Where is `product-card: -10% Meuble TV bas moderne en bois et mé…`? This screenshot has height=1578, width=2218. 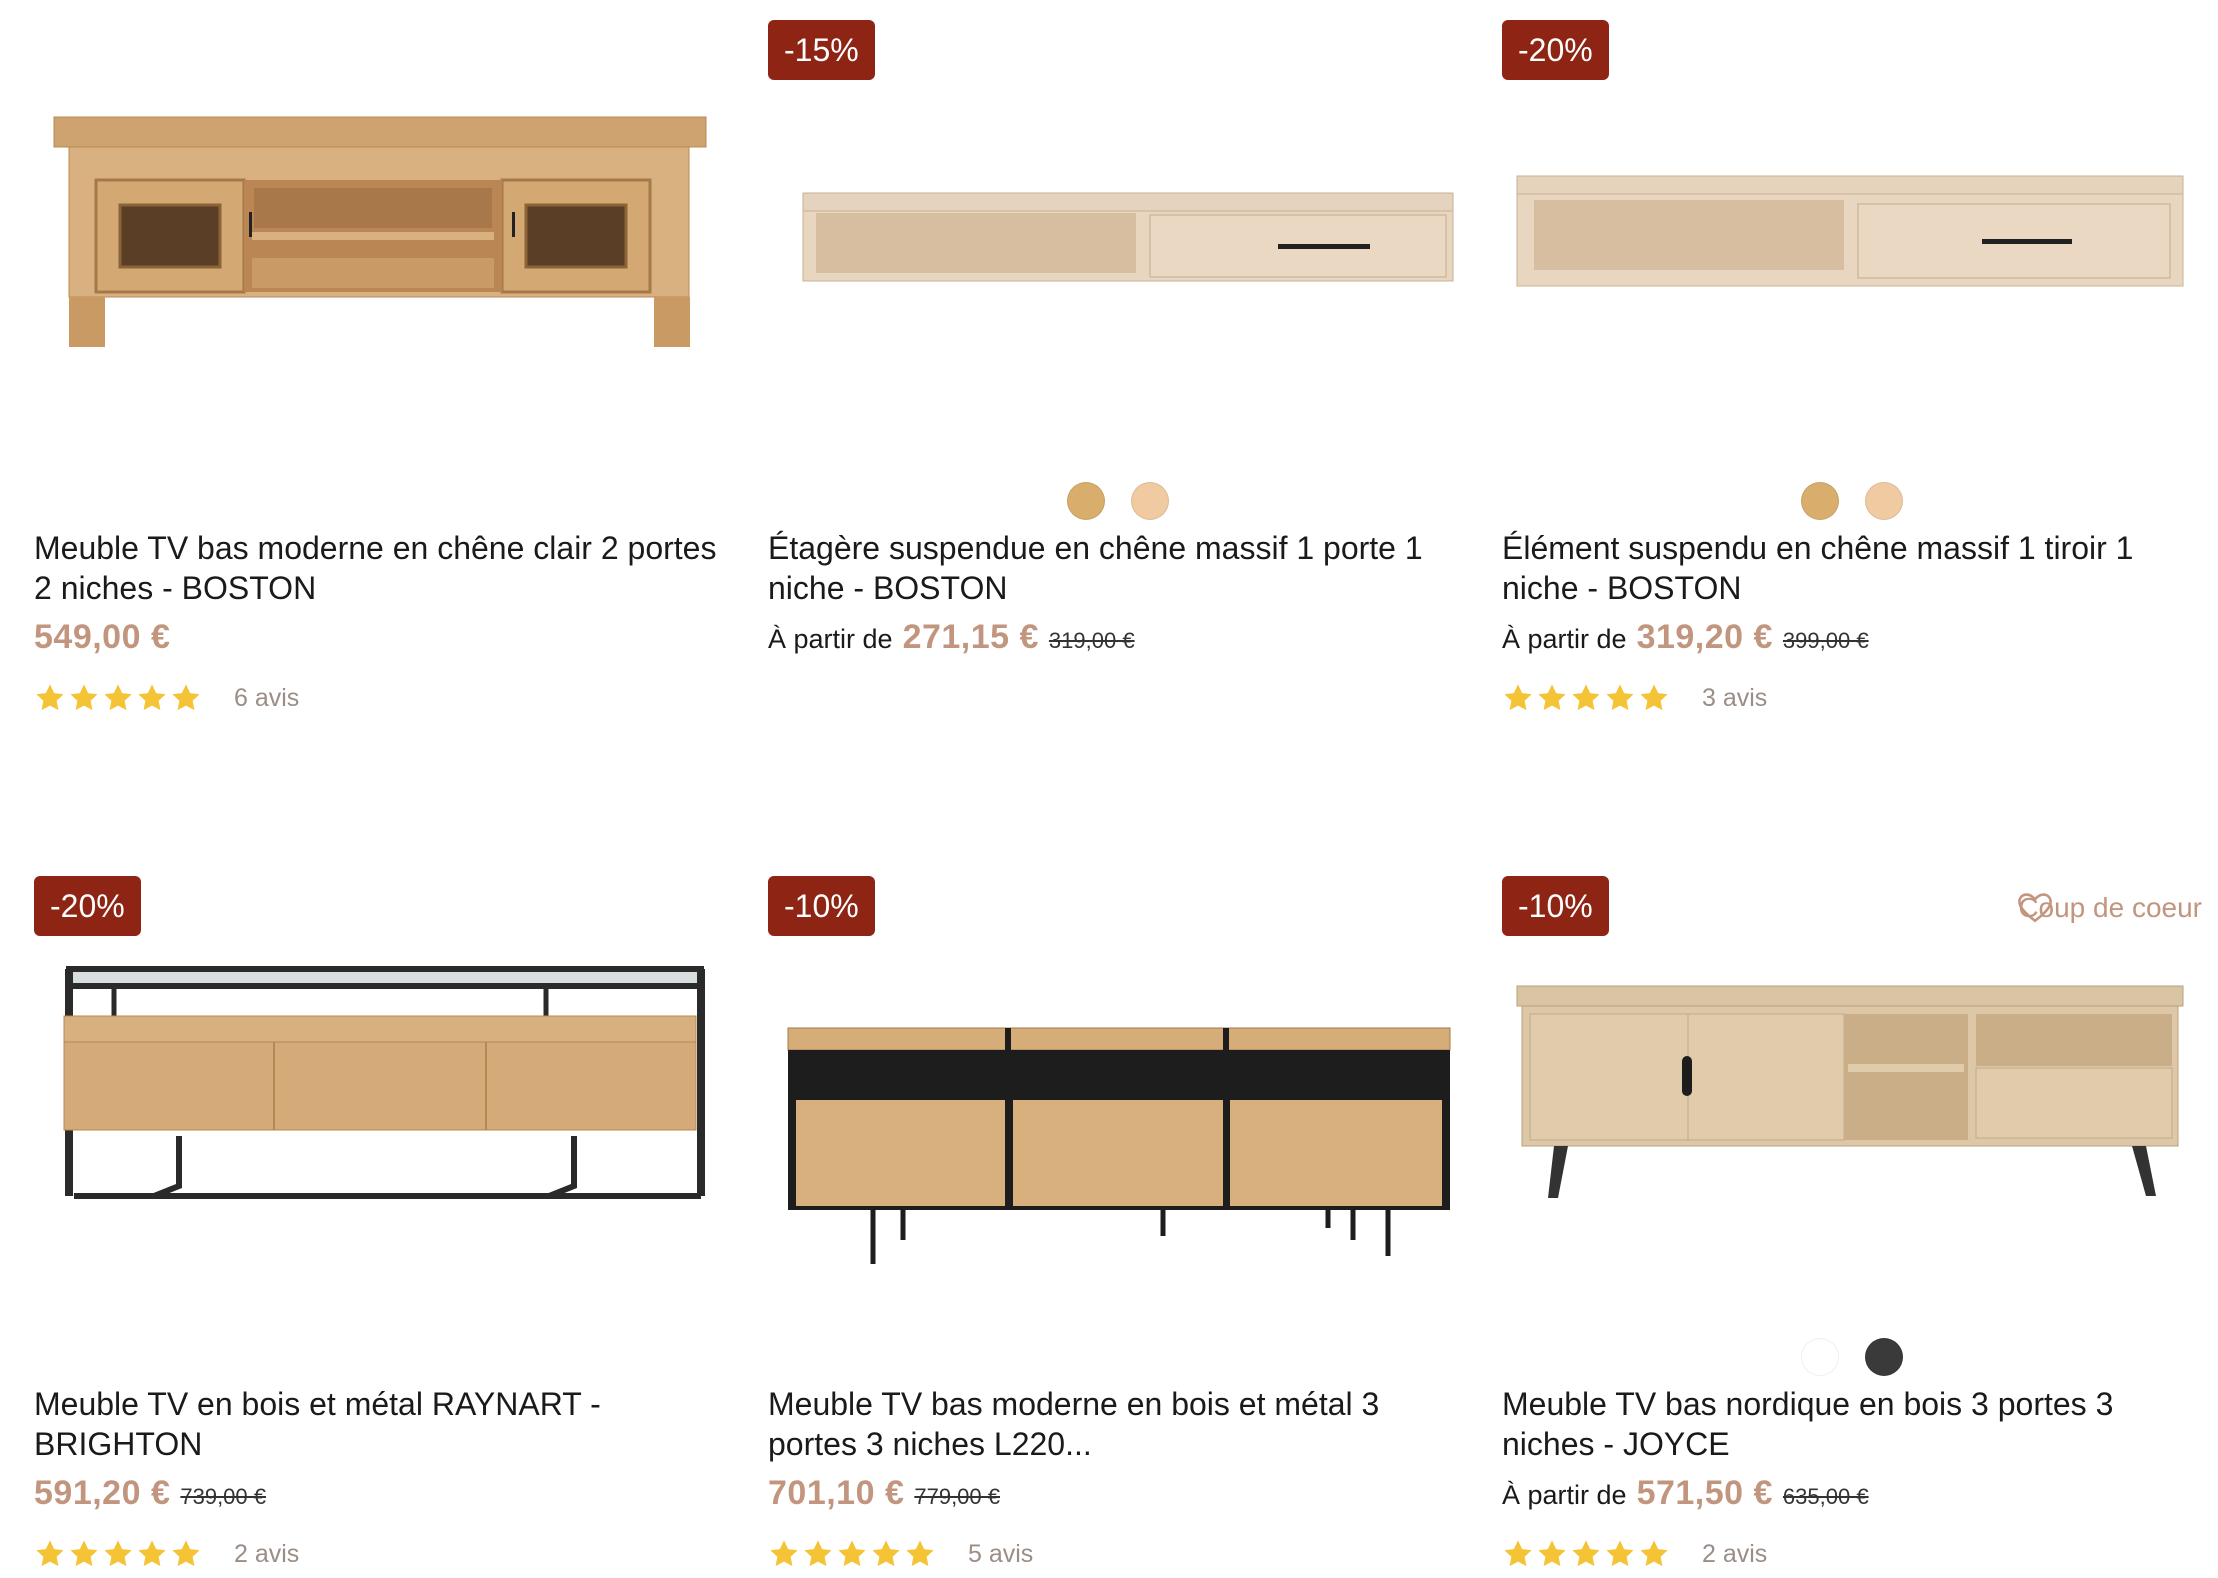 product-card: -10% Meuble TV bas moderne en bois et mé… is located at coordinates (1118, 1216).